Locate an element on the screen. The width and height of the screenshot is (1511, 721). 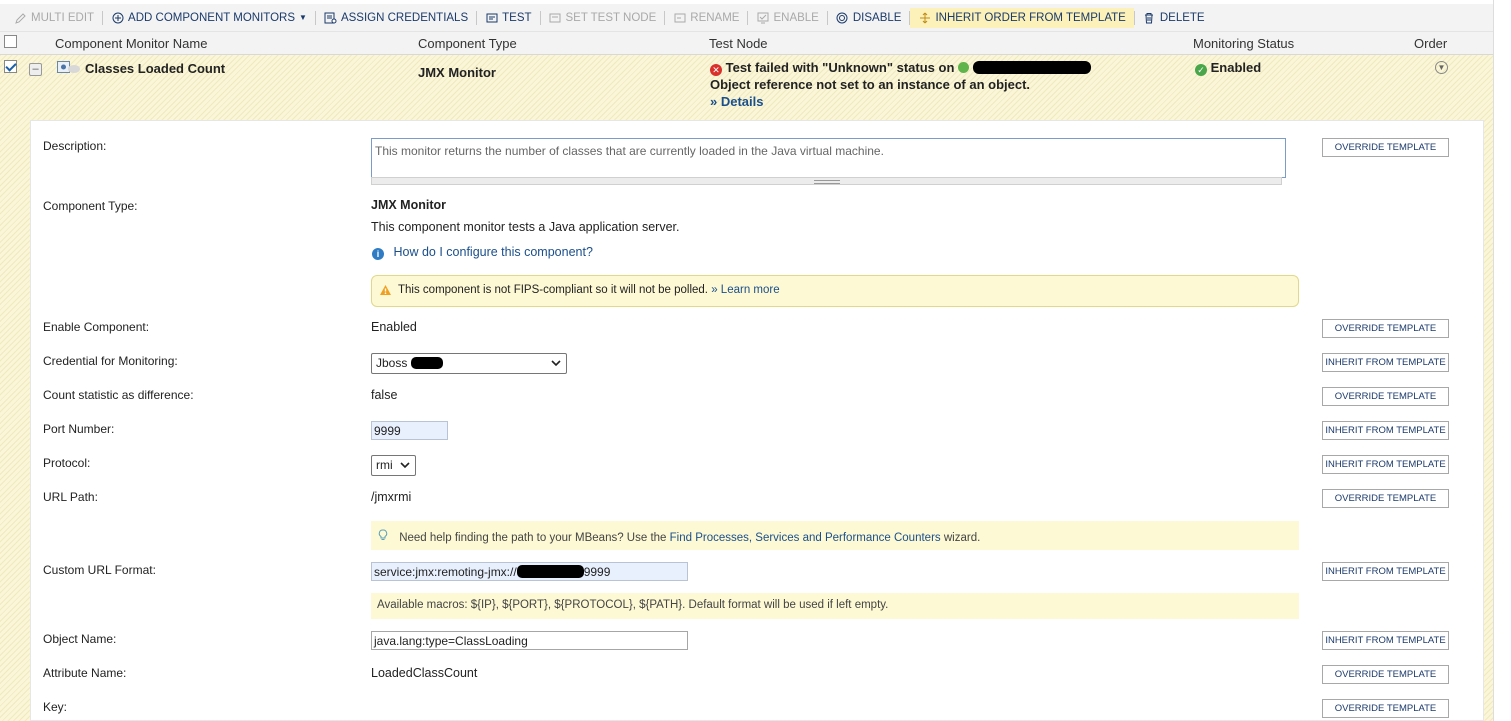
component-type-label: Component Type: is located at coordinates (90, 206).